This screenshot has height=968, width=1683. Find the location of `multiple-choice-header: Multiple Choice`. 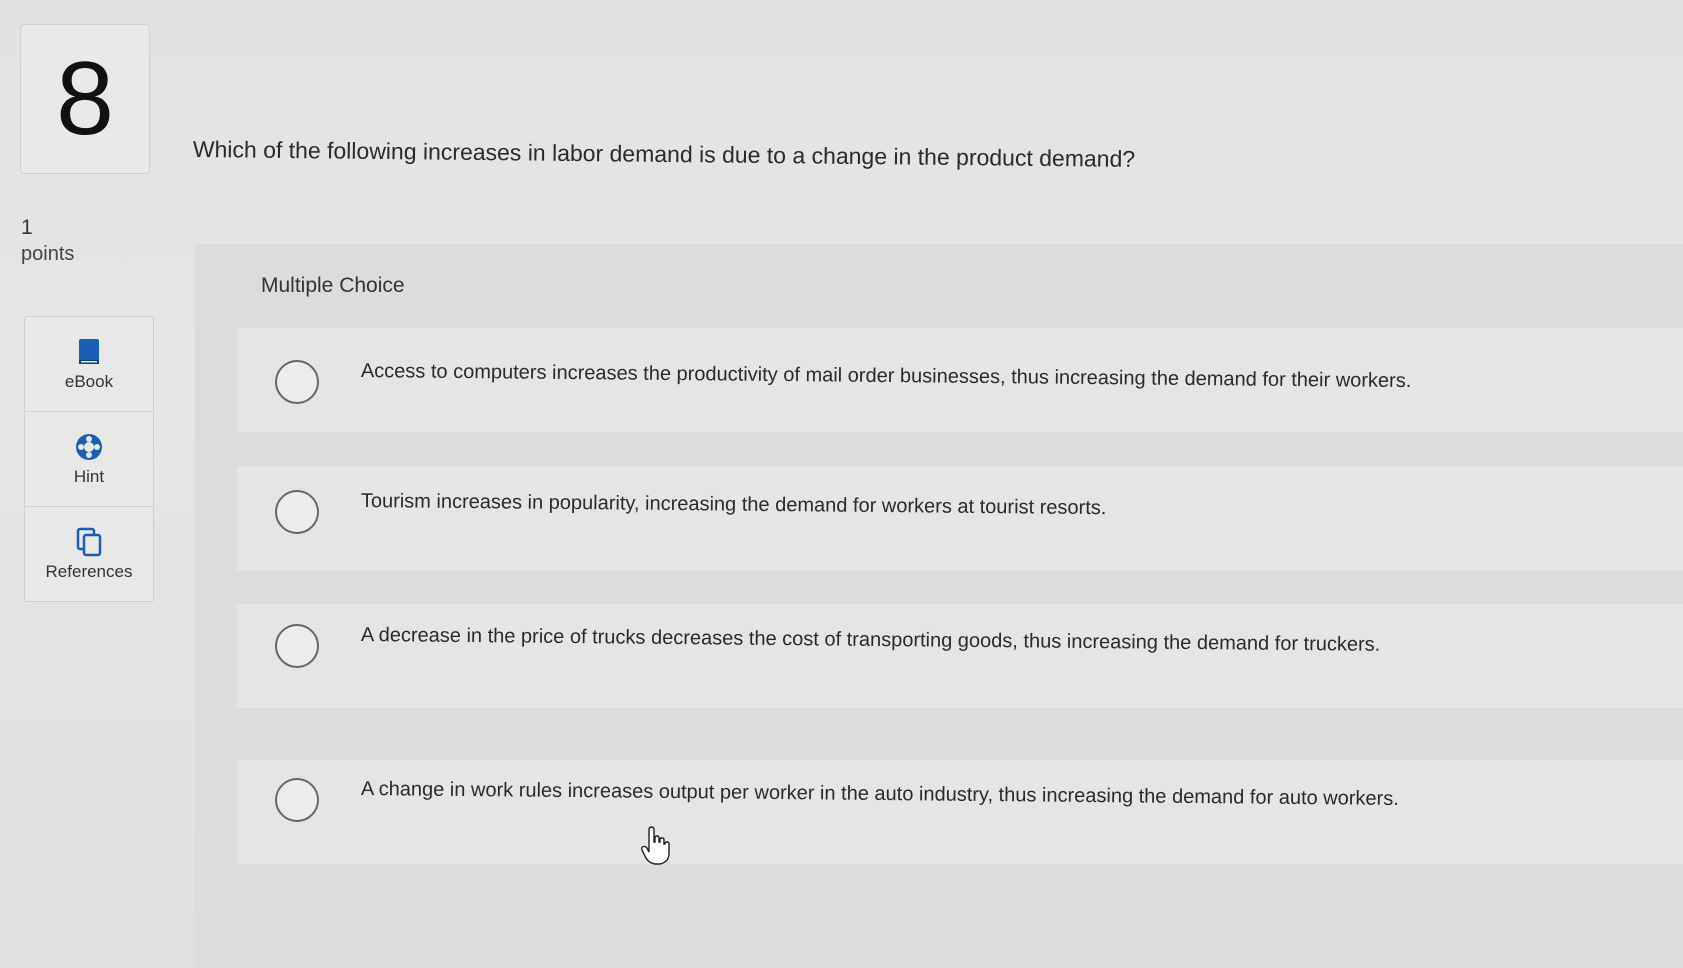

multiple-choice-header: Multiple Choice is located at coordinates (333, 285).